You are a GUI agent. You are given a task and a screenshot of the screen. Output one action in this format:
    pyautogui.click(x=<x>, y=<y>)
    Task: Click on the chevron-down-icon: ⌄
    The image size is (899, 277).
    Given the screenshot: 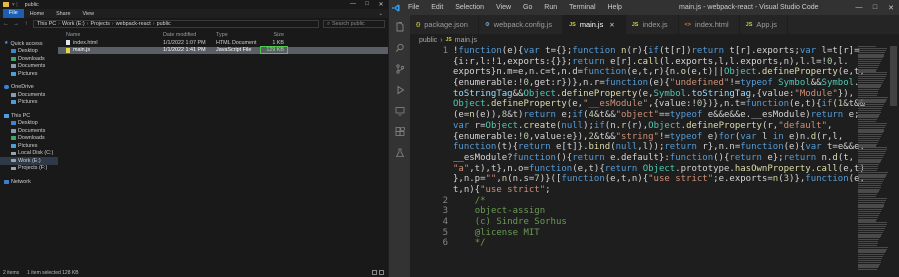 What is the action you would take?
    pyautogui.click(x=380, y=14)
    